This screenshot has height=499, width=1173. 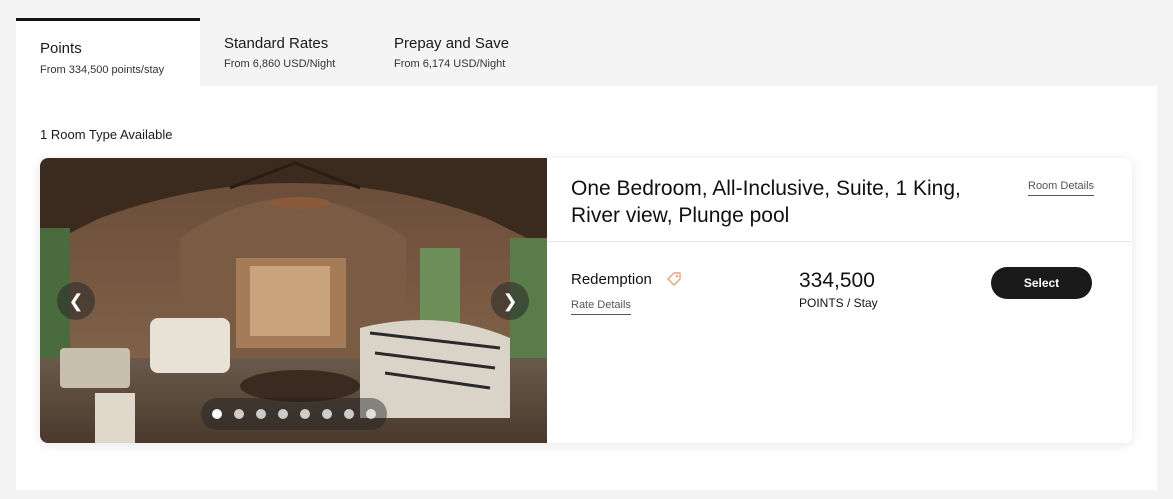 What do you see at coordinates (839, 241) in the screenshot?
I see `divider` at bounding box center [839, 241].